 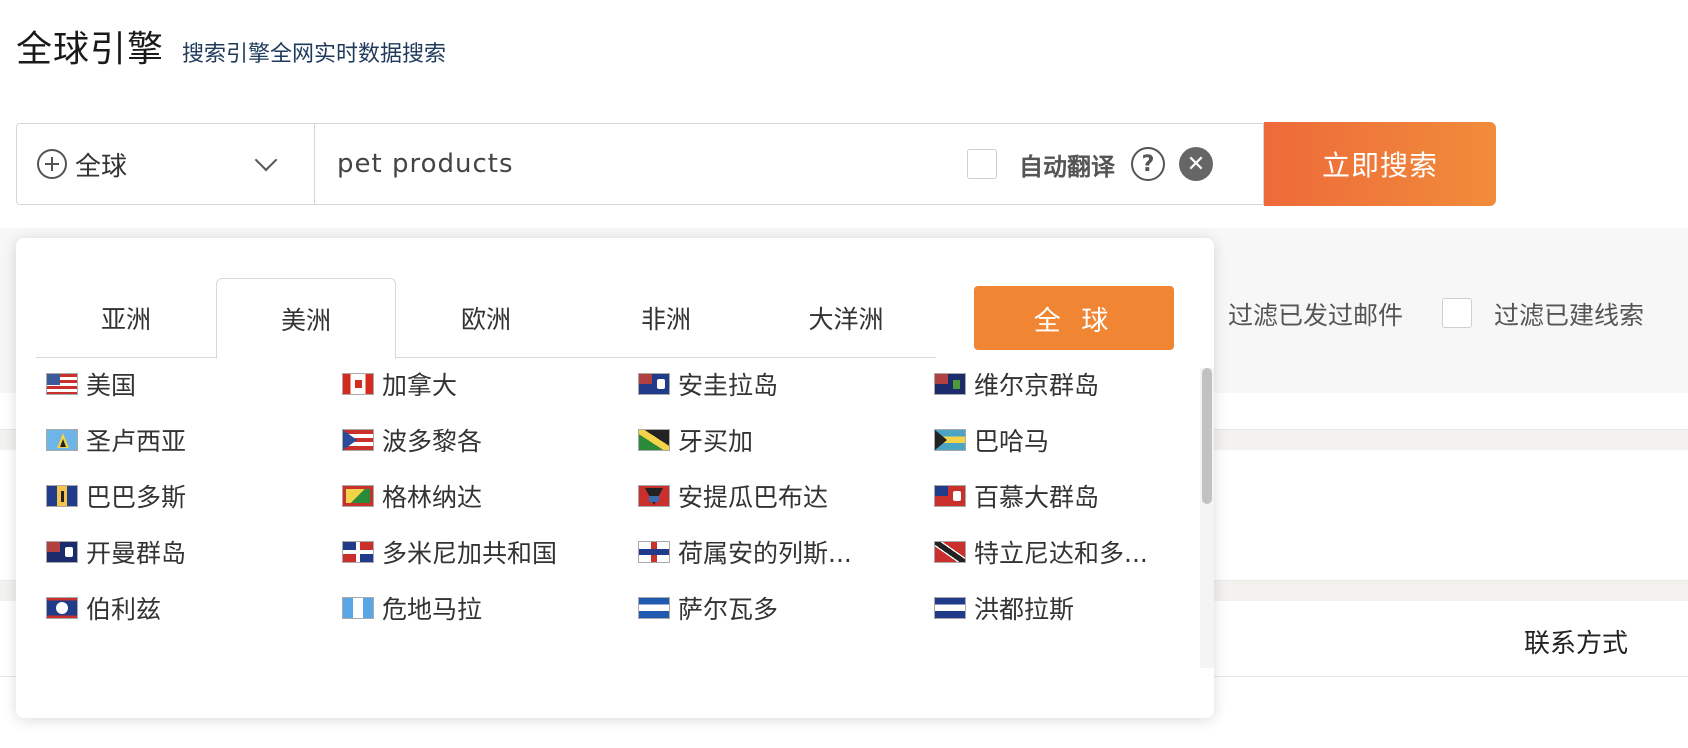 What do you see at coordinates (62, 496) in the screenshot?
I see `barbados-flag-icon` at bounding box center [62, 496].